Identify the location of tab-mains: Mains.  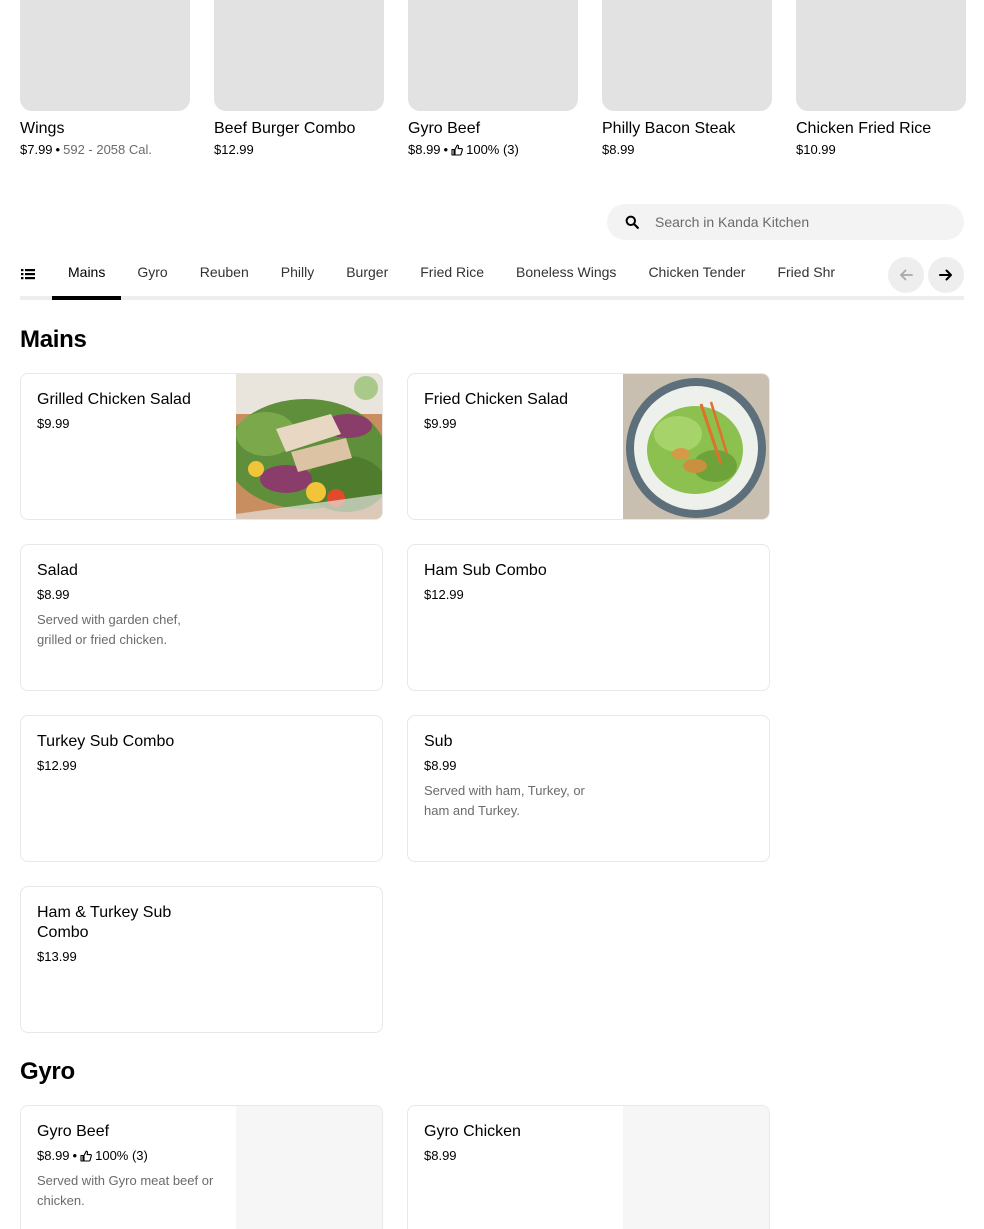
(87, 275).